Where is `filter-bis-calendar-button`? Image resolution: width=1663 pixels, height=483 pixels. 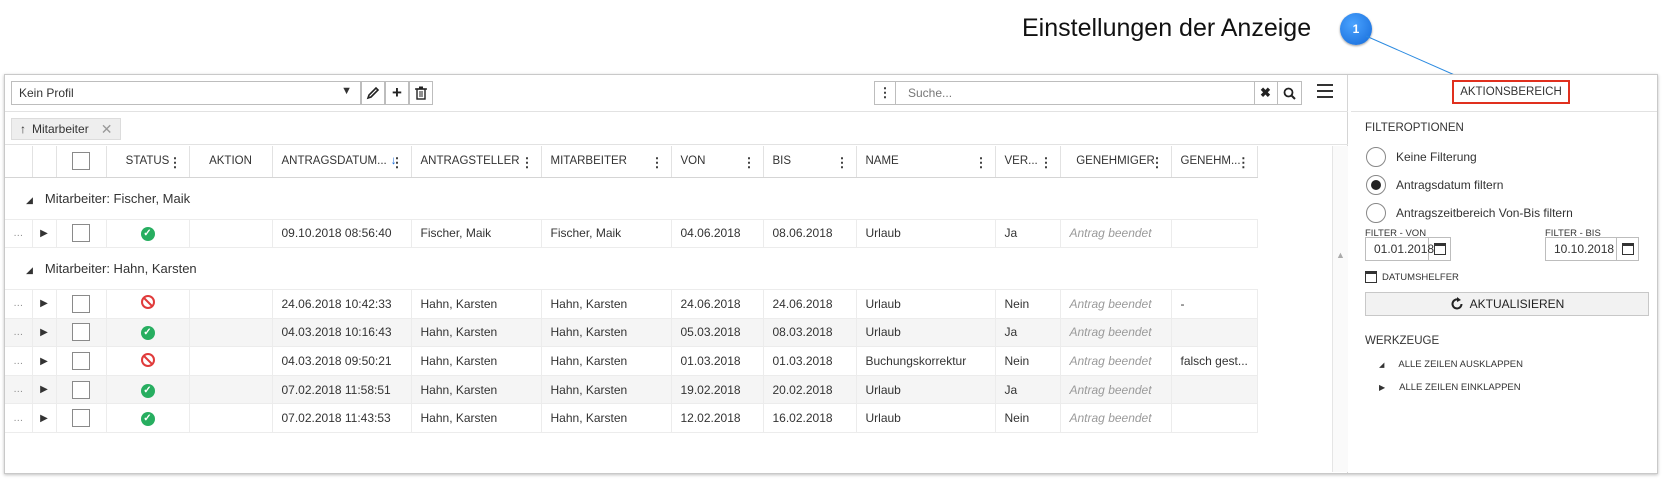
filter-bis-calendar-button is located at coordinates (1628, 249).